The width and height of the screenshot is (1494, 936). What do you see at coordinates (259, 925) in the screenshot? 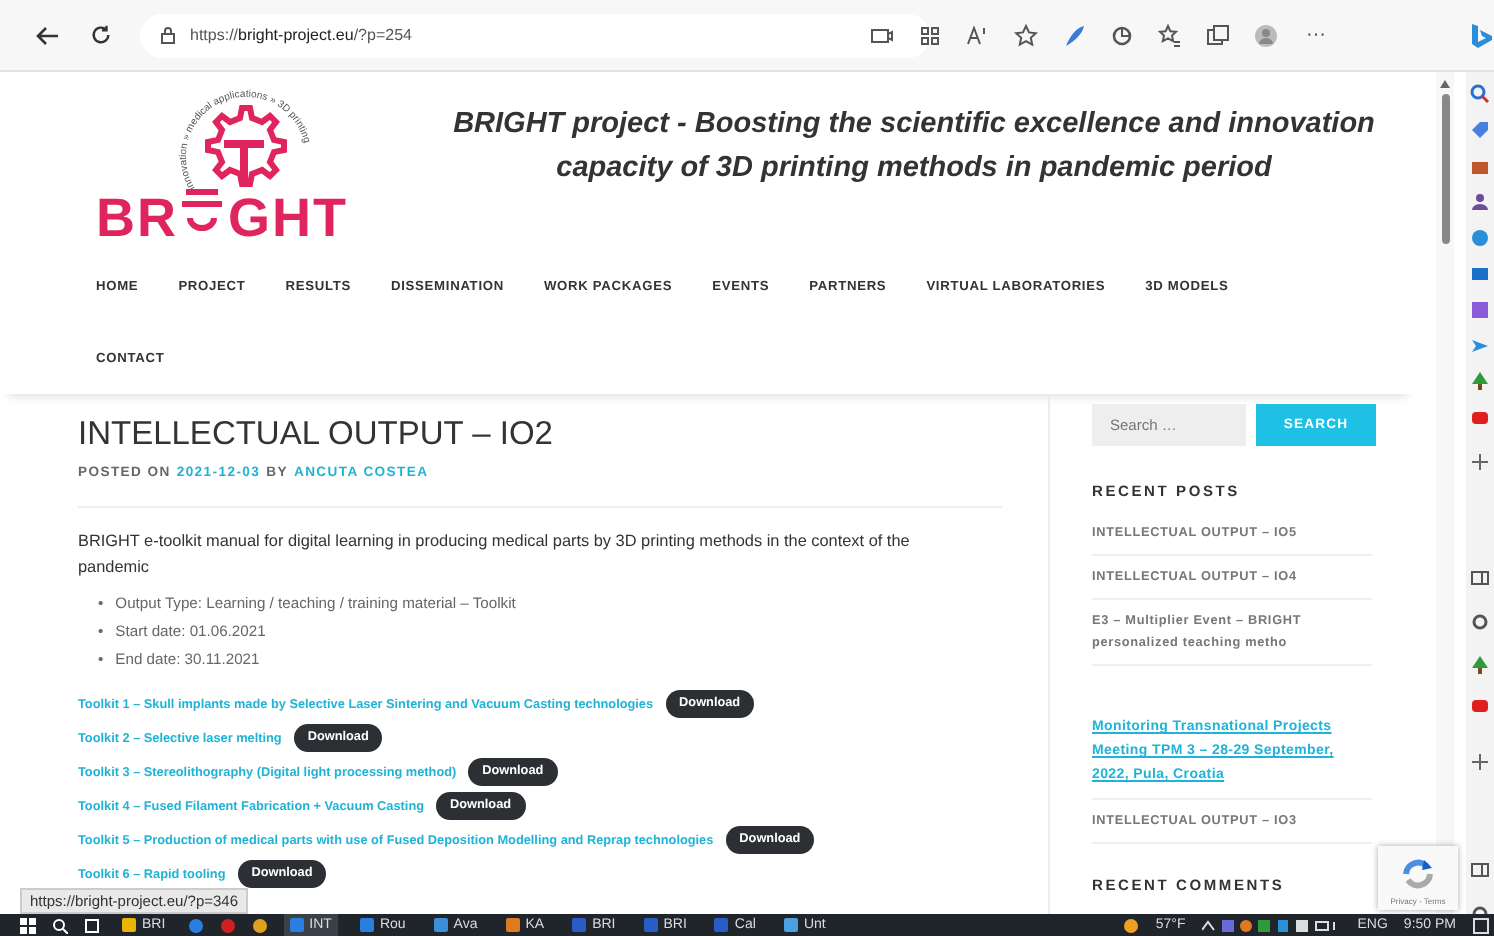
I see `chrome-icon` at bounding box center [259, 925].